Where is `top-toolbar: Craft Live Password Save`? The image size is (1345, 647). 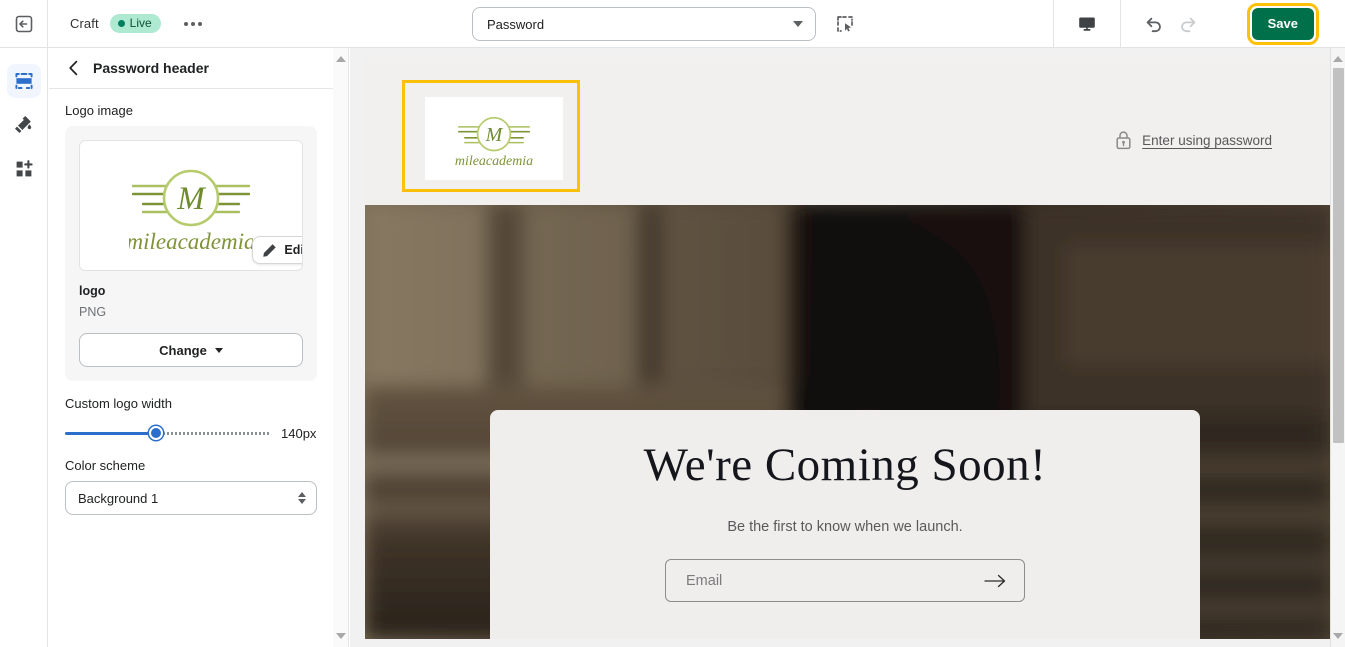
top-toolbar: Craft Live Password Save is located at coordinates (672, 24).